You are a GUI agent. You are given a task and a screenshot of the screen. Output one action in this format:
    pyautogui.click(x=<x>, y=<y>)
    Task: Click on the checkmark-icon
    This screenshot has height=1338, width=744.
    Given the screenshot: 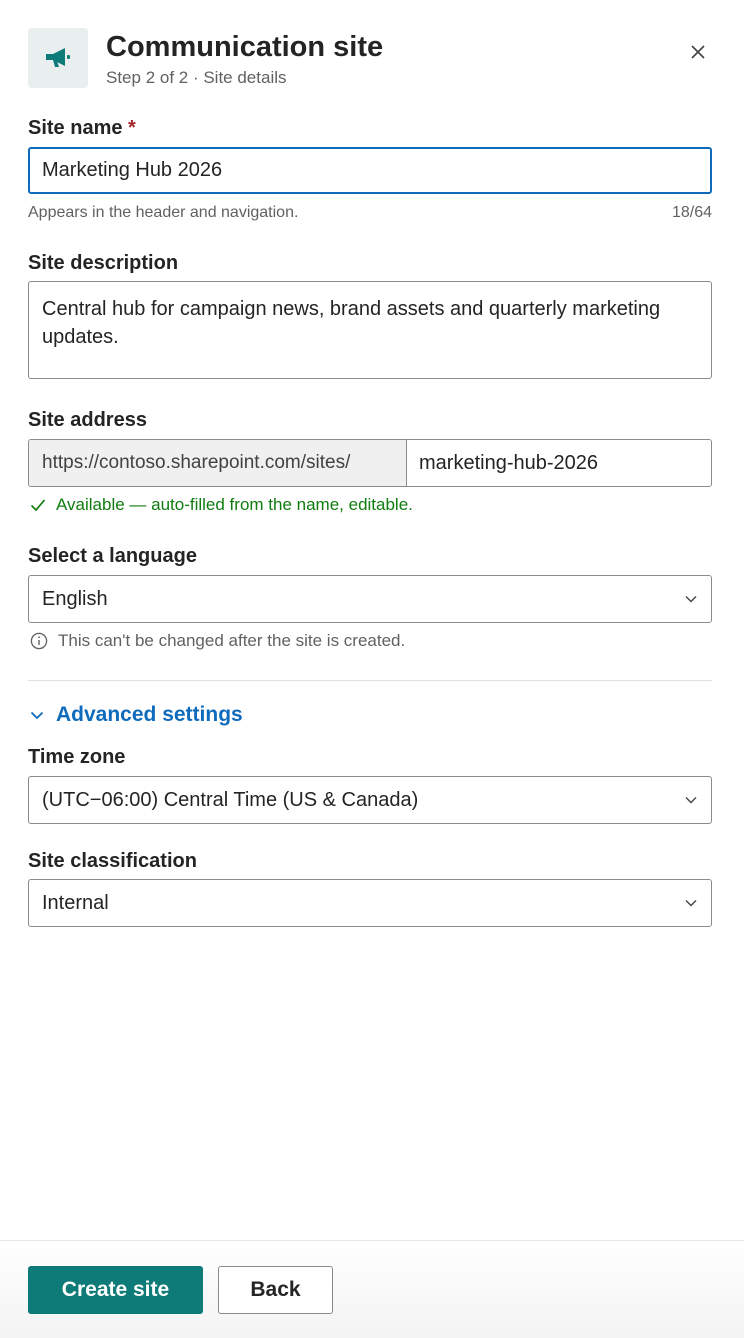 What is the action you would take?
    pyautogui.click(x=38, y=505)
    